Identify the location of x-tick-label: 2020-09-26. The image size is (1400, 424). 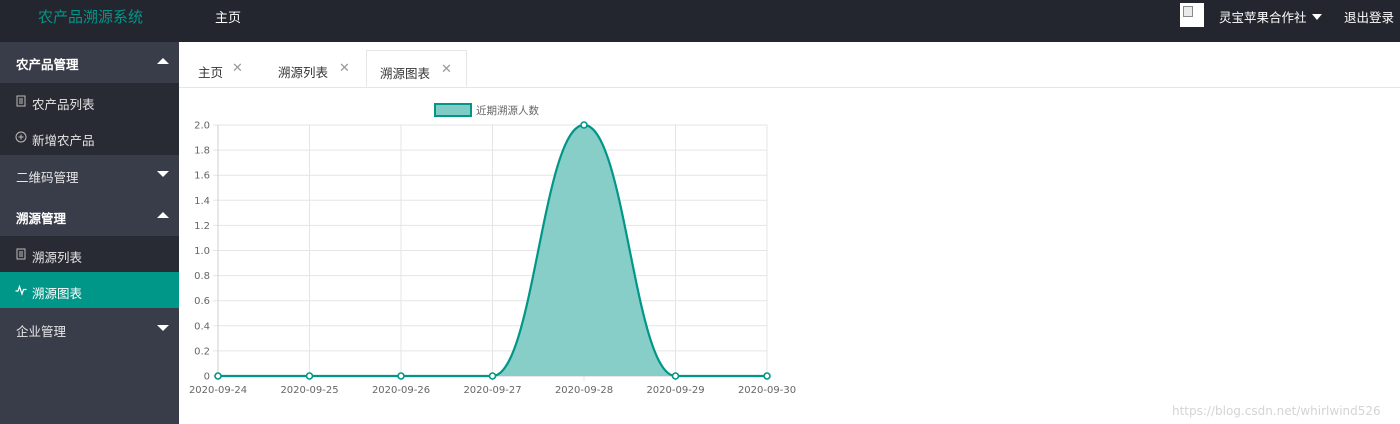
(401, 390).